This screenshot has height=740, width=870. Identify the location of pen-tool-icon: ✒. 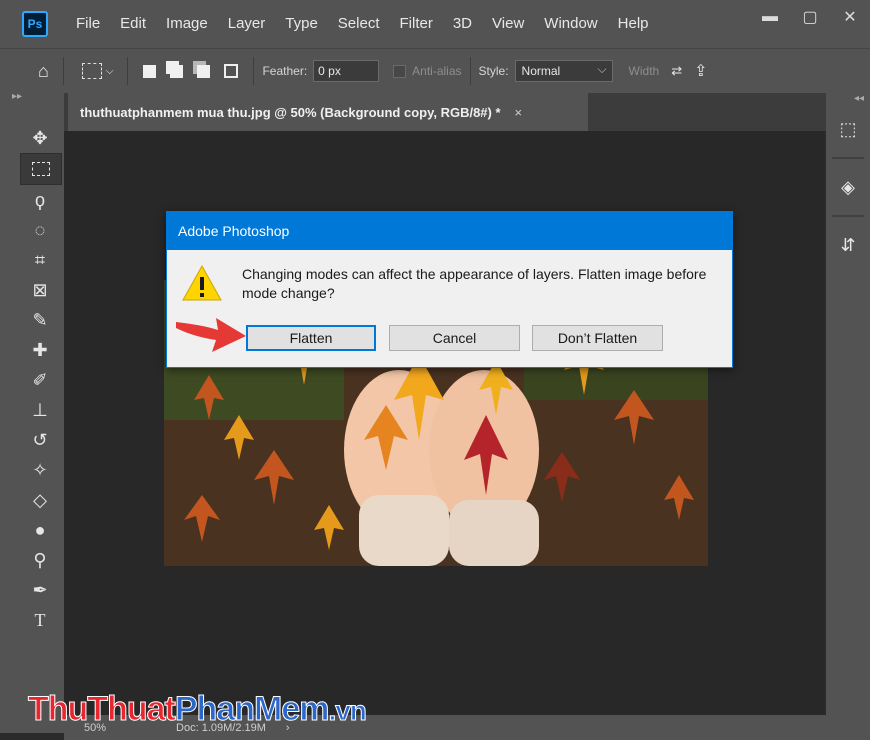
(40, 590).